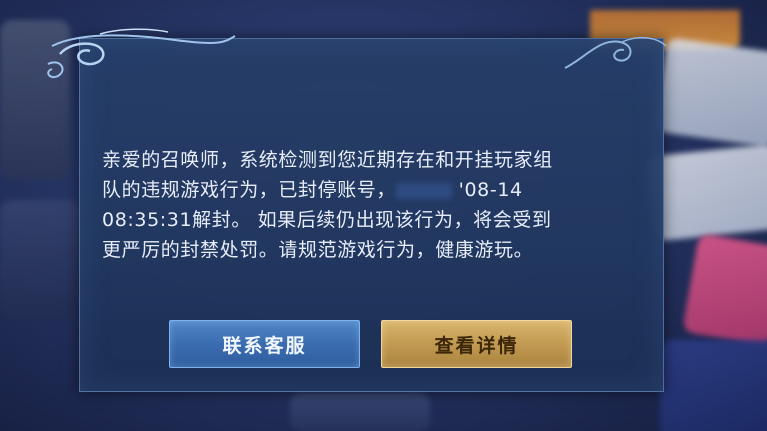 This screenshot has width=767, height=431. What do you see at coordinates (327, 160) in the screenshot?
I see `message-line: 亲爱的召唤师，系统检测到您近期存在和开挂玩家组` at bounding box center [327, 160].